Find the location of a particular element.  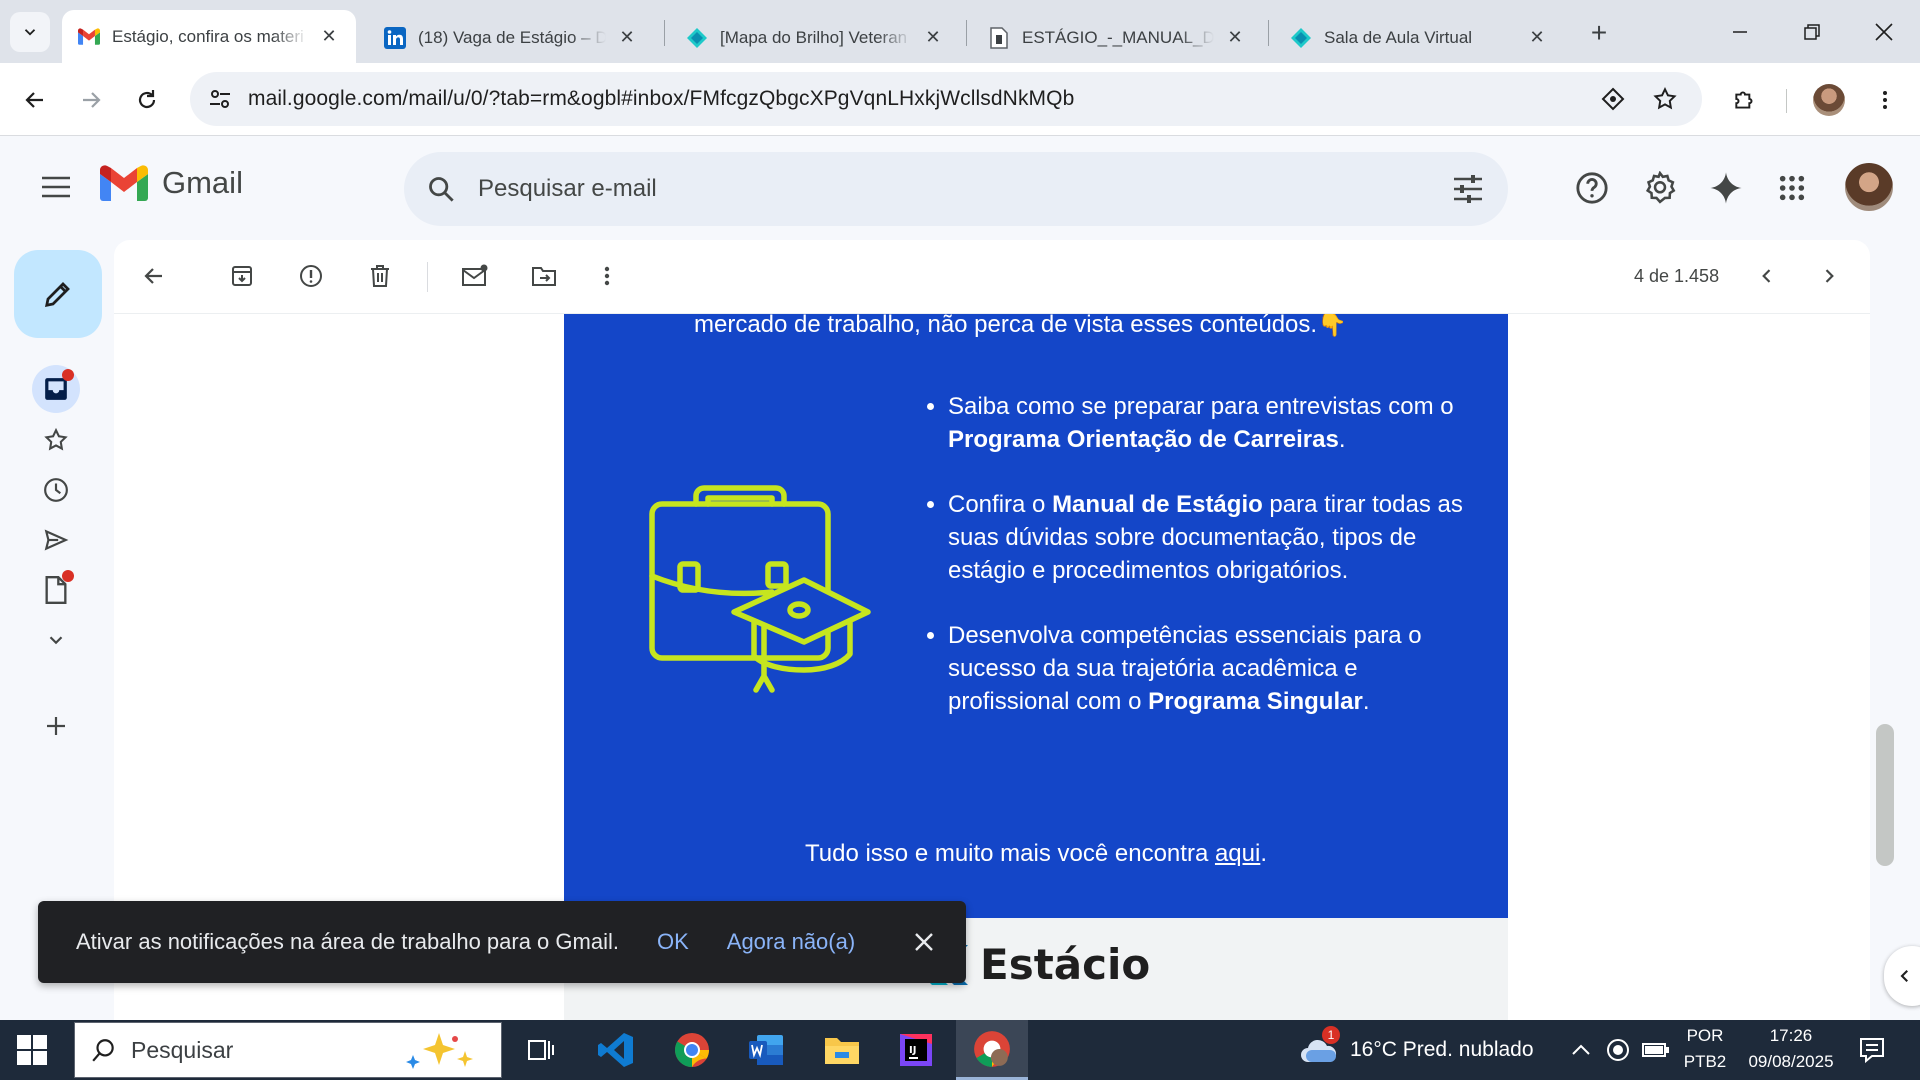

chrome-menu-button is located at coordinates (1885, 100).